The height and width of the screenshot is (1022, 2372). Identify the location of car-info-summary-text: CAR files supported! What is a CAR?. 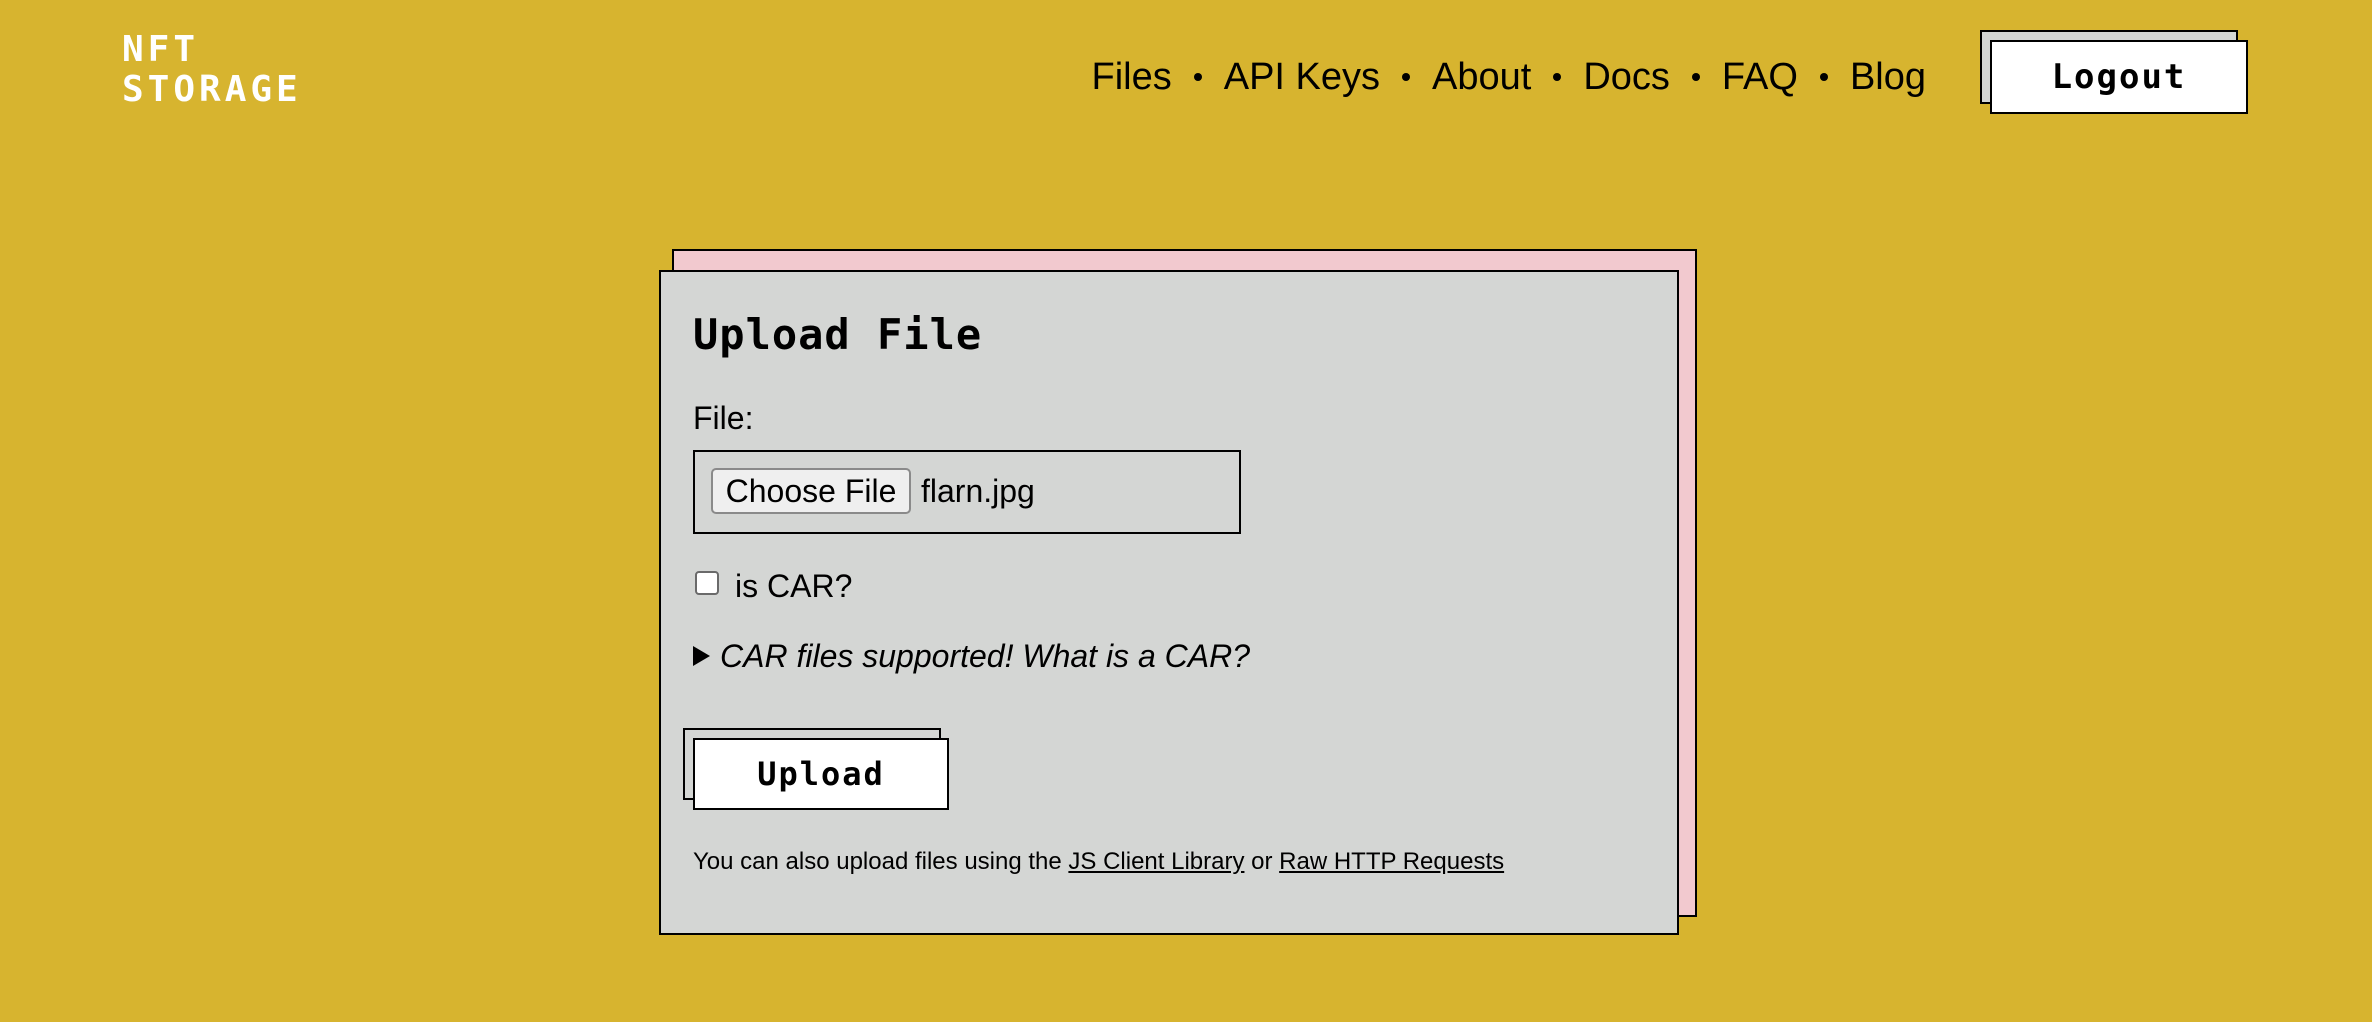
(985, 656).